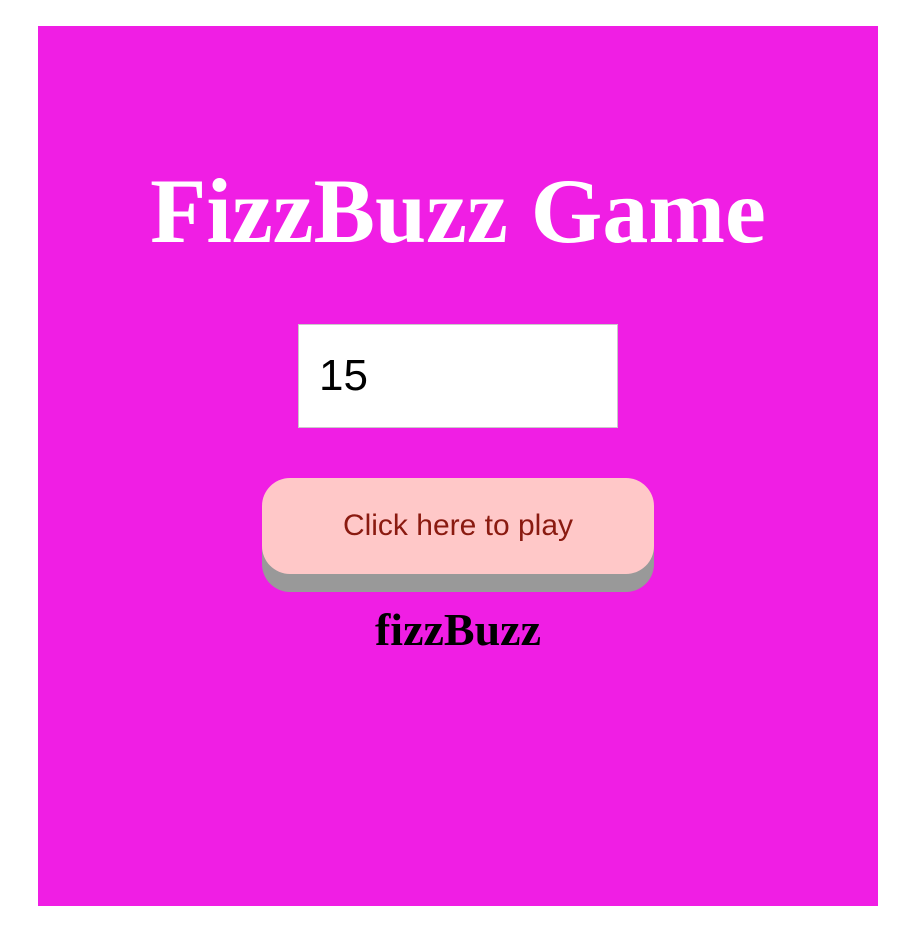 This screenshot has height=944, width=914. Describe the element at coordinates (458, 526) in the screenshot. I see `play-button: Click here to play` at that location.